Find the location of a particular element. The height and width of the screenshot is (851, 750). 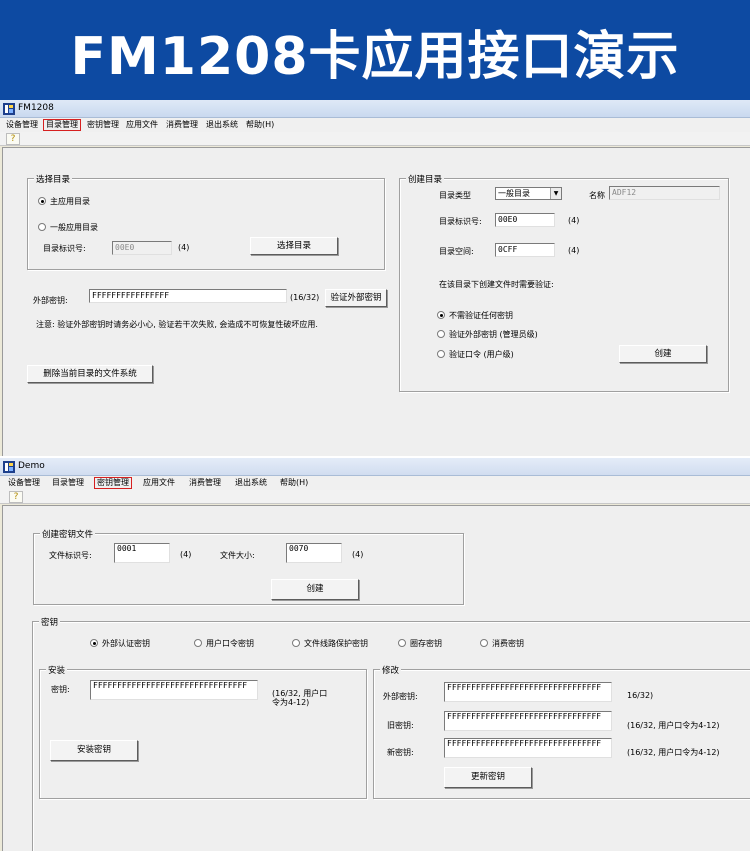

group-label: 安装 is located at coordinates (57, 670).